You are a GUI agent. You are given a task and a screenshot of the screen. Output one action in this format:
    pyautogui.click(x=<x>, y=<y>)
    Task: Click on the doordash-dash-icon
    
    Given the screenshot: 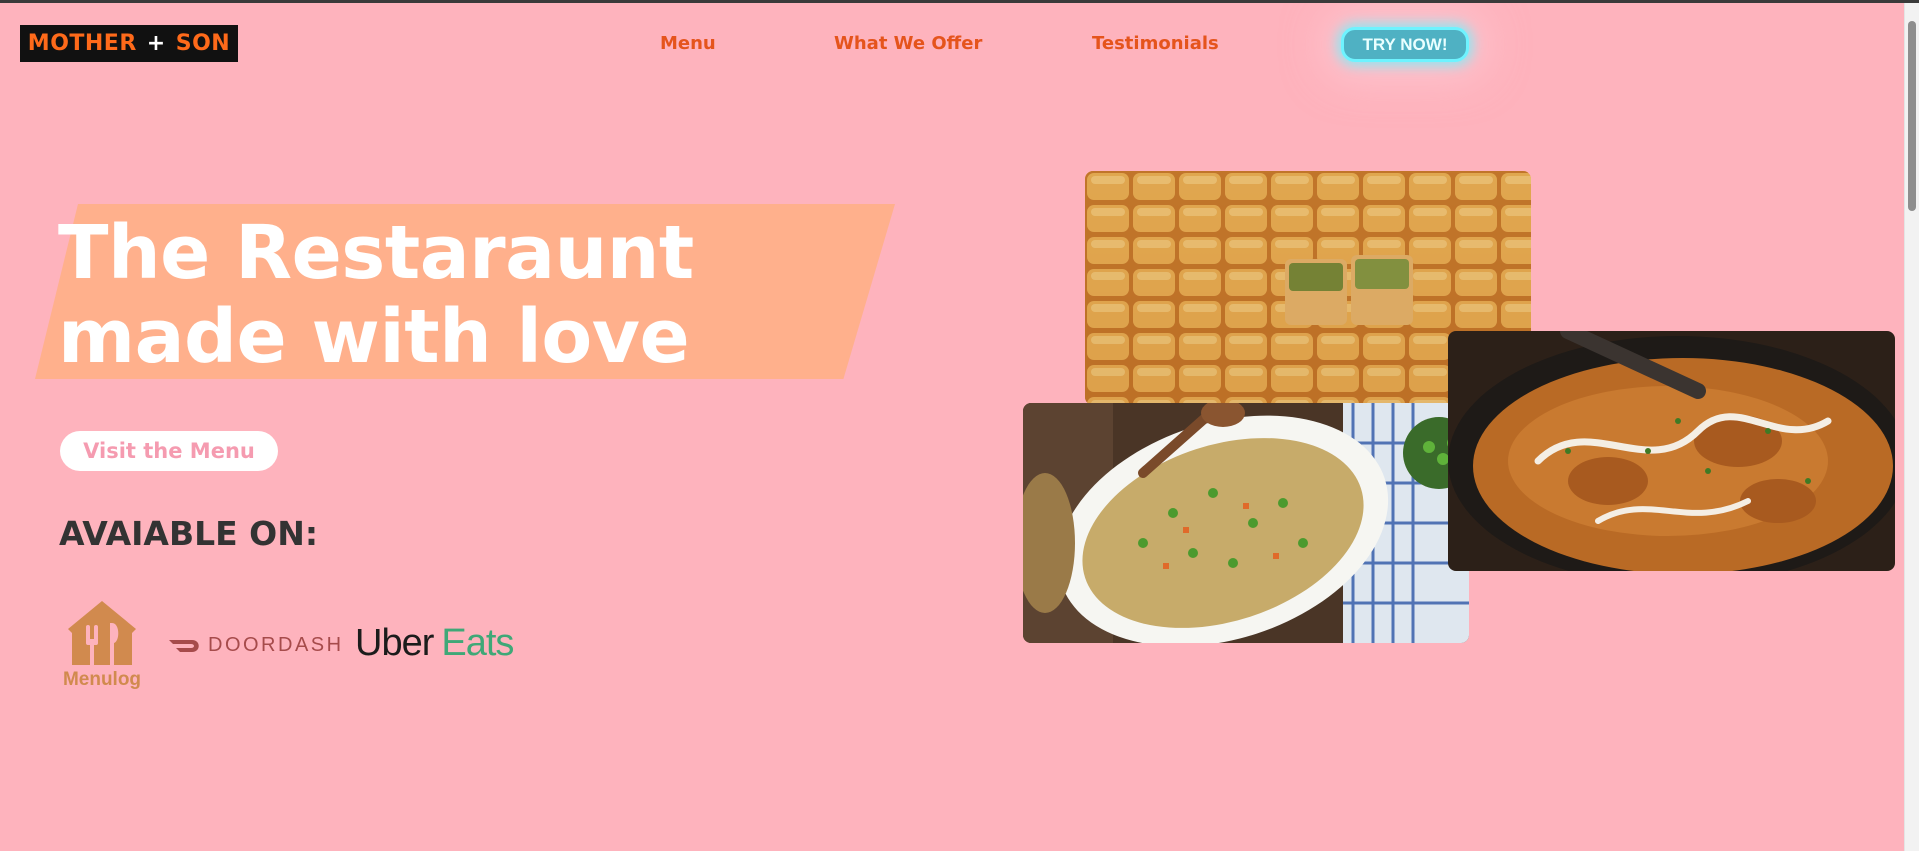 What is the action you would take?
    pyautogui.click(x=184, y=646)
    